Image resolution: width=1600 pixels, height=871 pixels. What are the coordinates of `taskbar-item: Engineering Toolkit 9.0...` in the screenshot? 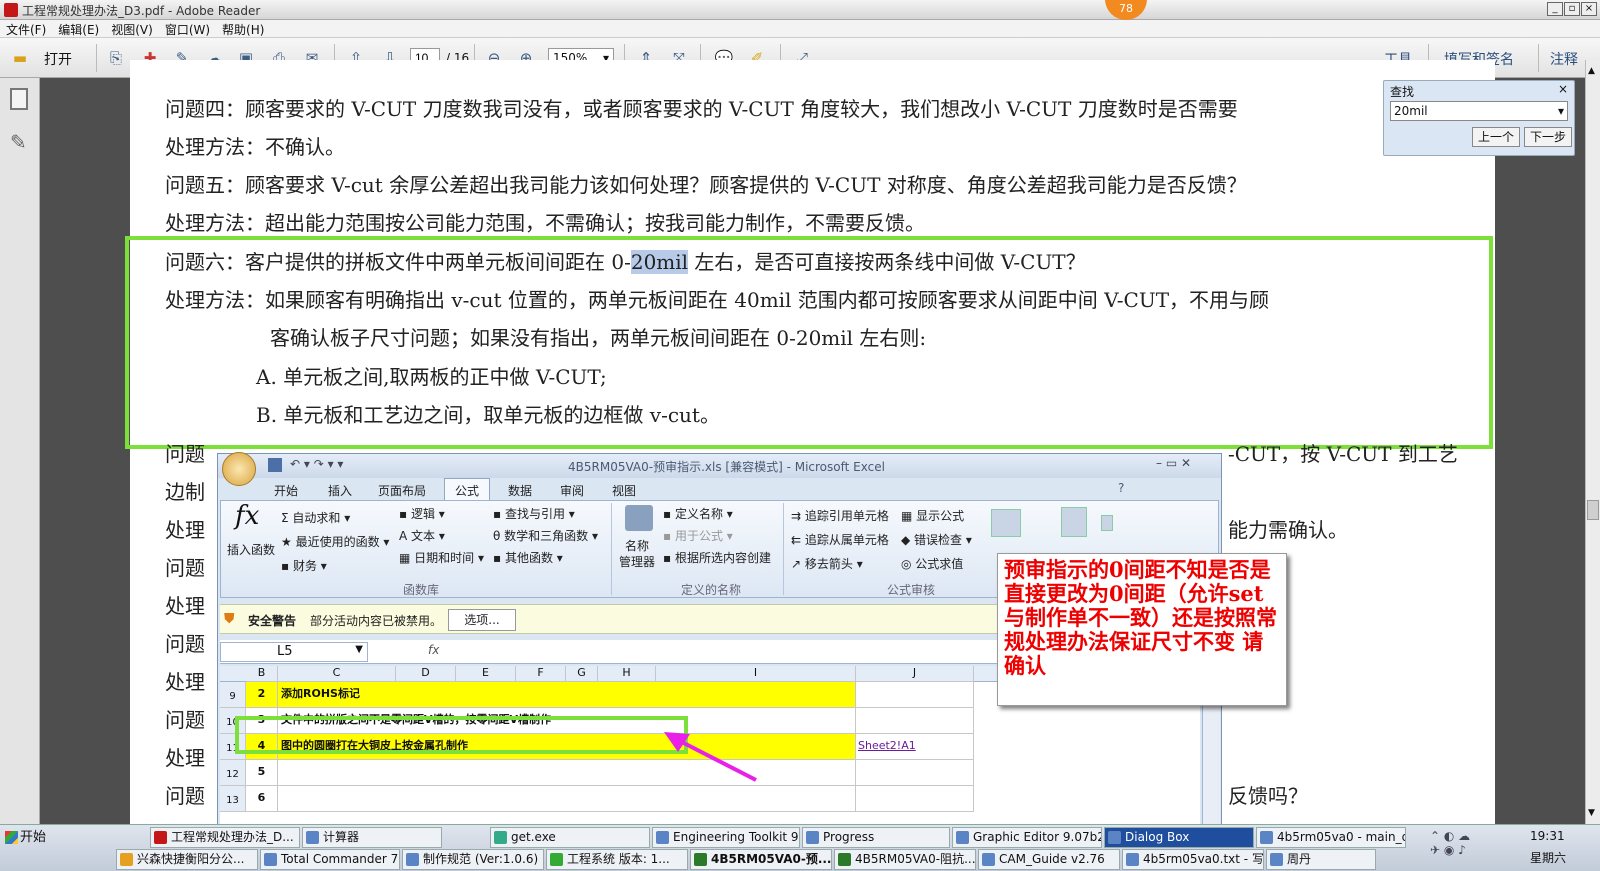 It's located at (726, 837).